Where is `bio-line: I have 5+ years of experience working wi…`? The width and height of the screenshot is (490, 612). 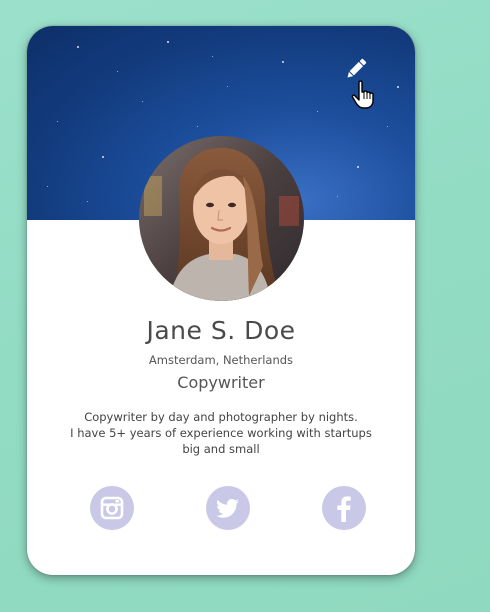
bio-line: I have 5+ years of experience working wi… is located at coordinates (221, 433).